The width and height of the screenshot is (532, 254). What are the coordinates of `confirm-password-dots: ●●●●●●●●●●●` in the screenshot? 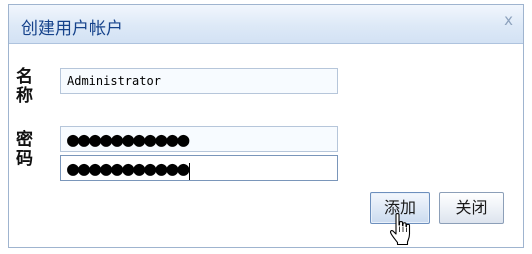 It's located at (128, 168).